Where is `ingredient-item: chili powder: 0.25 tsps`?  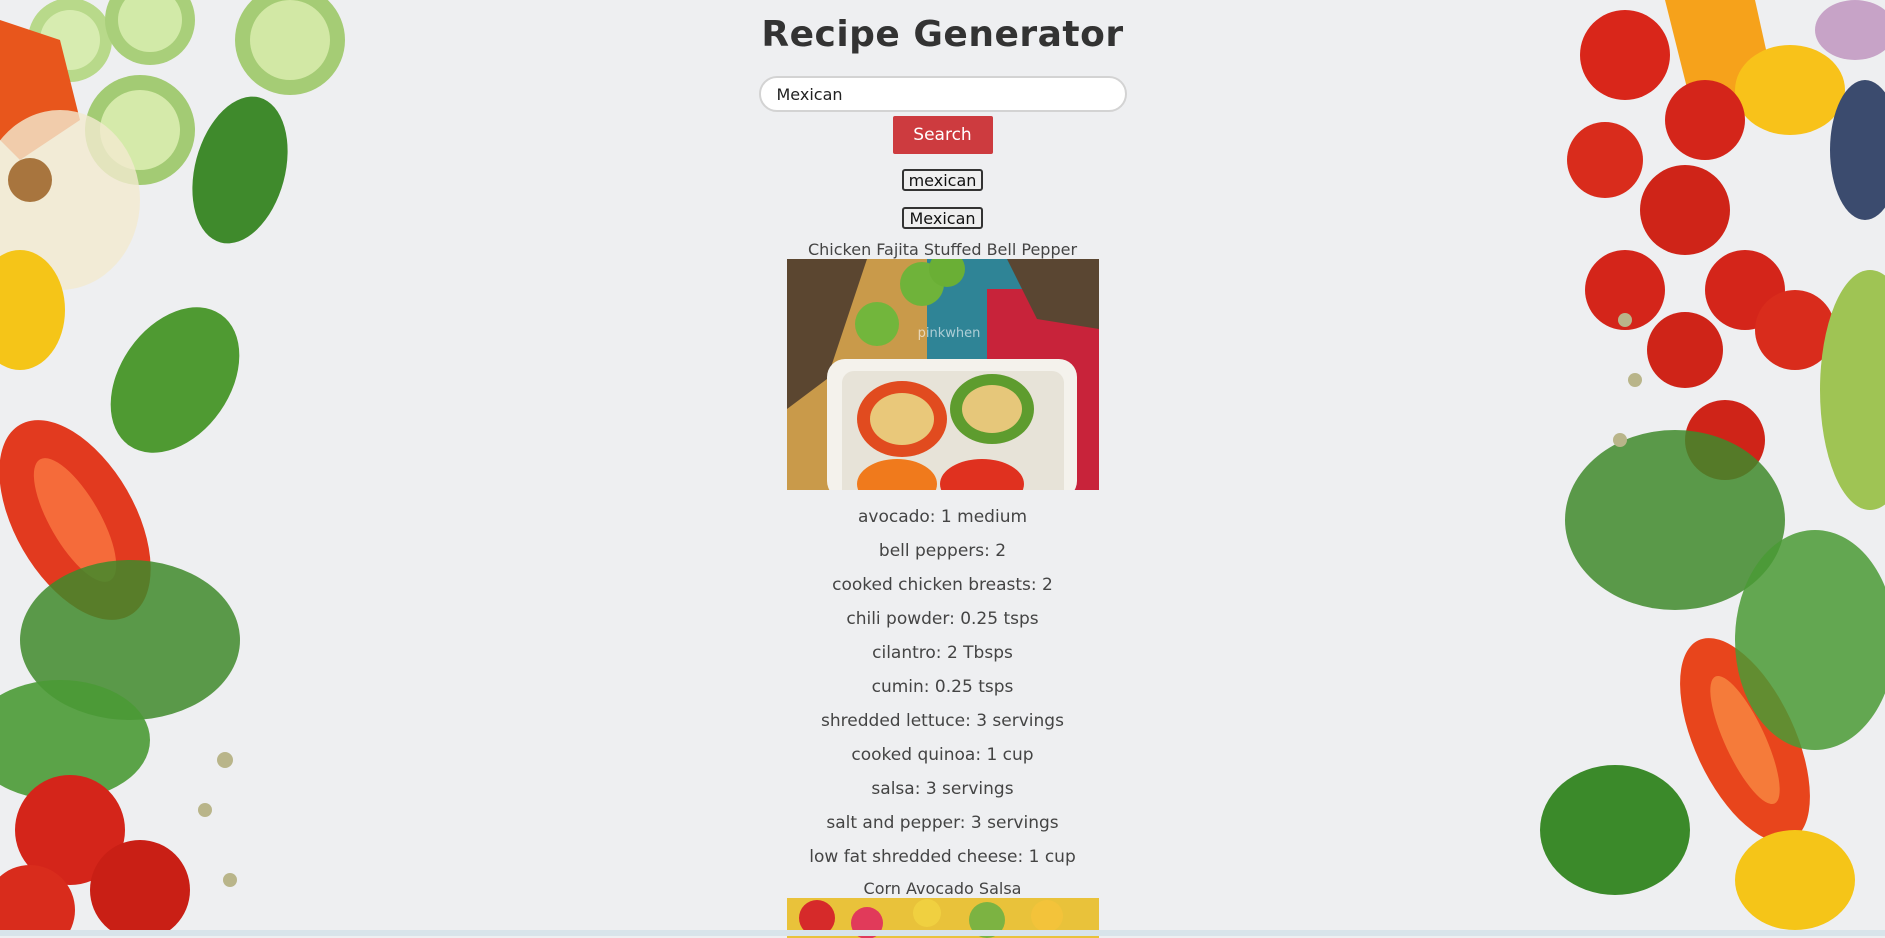
ingredient-item: chili powder: 0.25 tsps is located at coordinates (942, 619).